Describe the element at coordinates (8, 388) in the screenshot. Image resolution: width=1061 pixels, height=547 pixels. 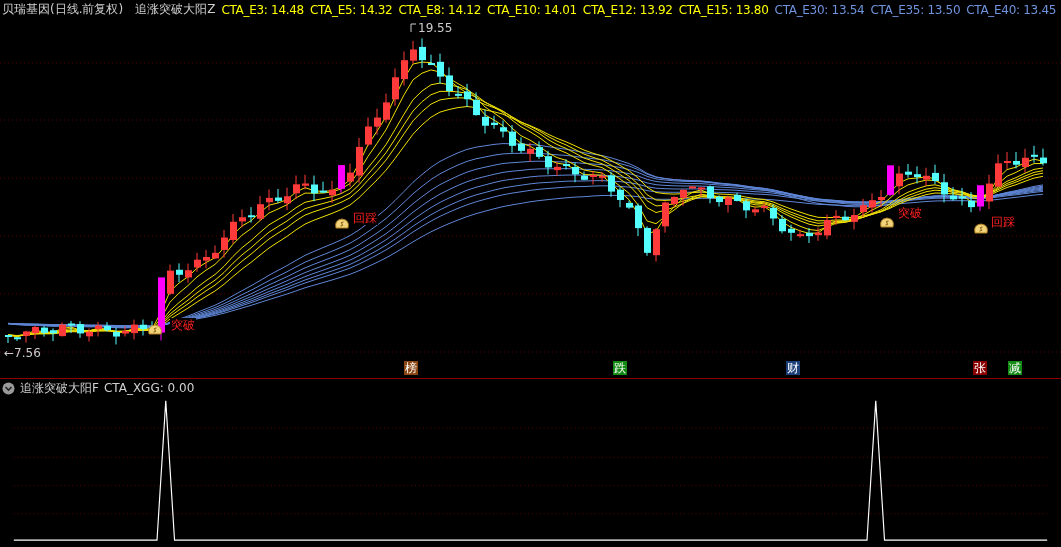
I see `dropdown-icon` at that location.